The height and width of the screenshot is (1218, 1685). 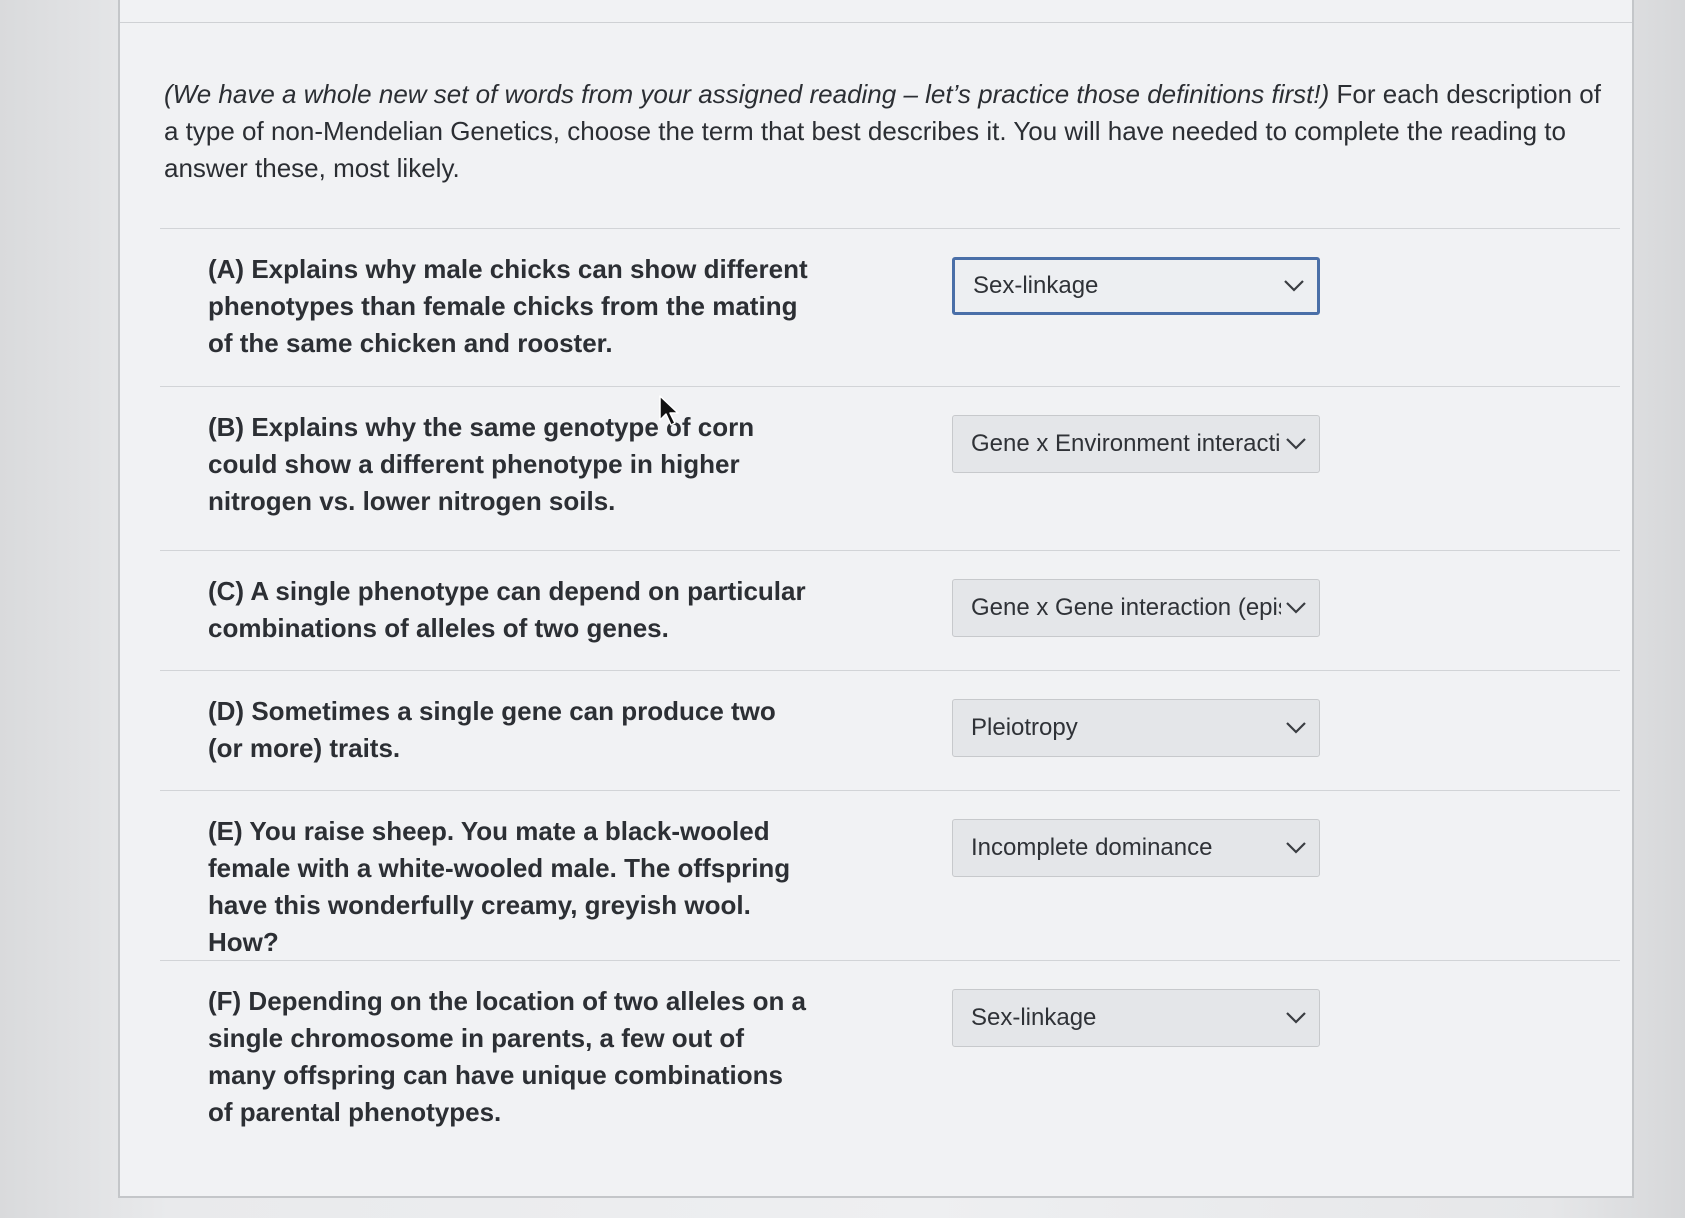 What do you see at coordinates (1136, 728) in the screenshot?
I see `answer-select-d: Pleiotropy` at bounding box center [1136, 728].